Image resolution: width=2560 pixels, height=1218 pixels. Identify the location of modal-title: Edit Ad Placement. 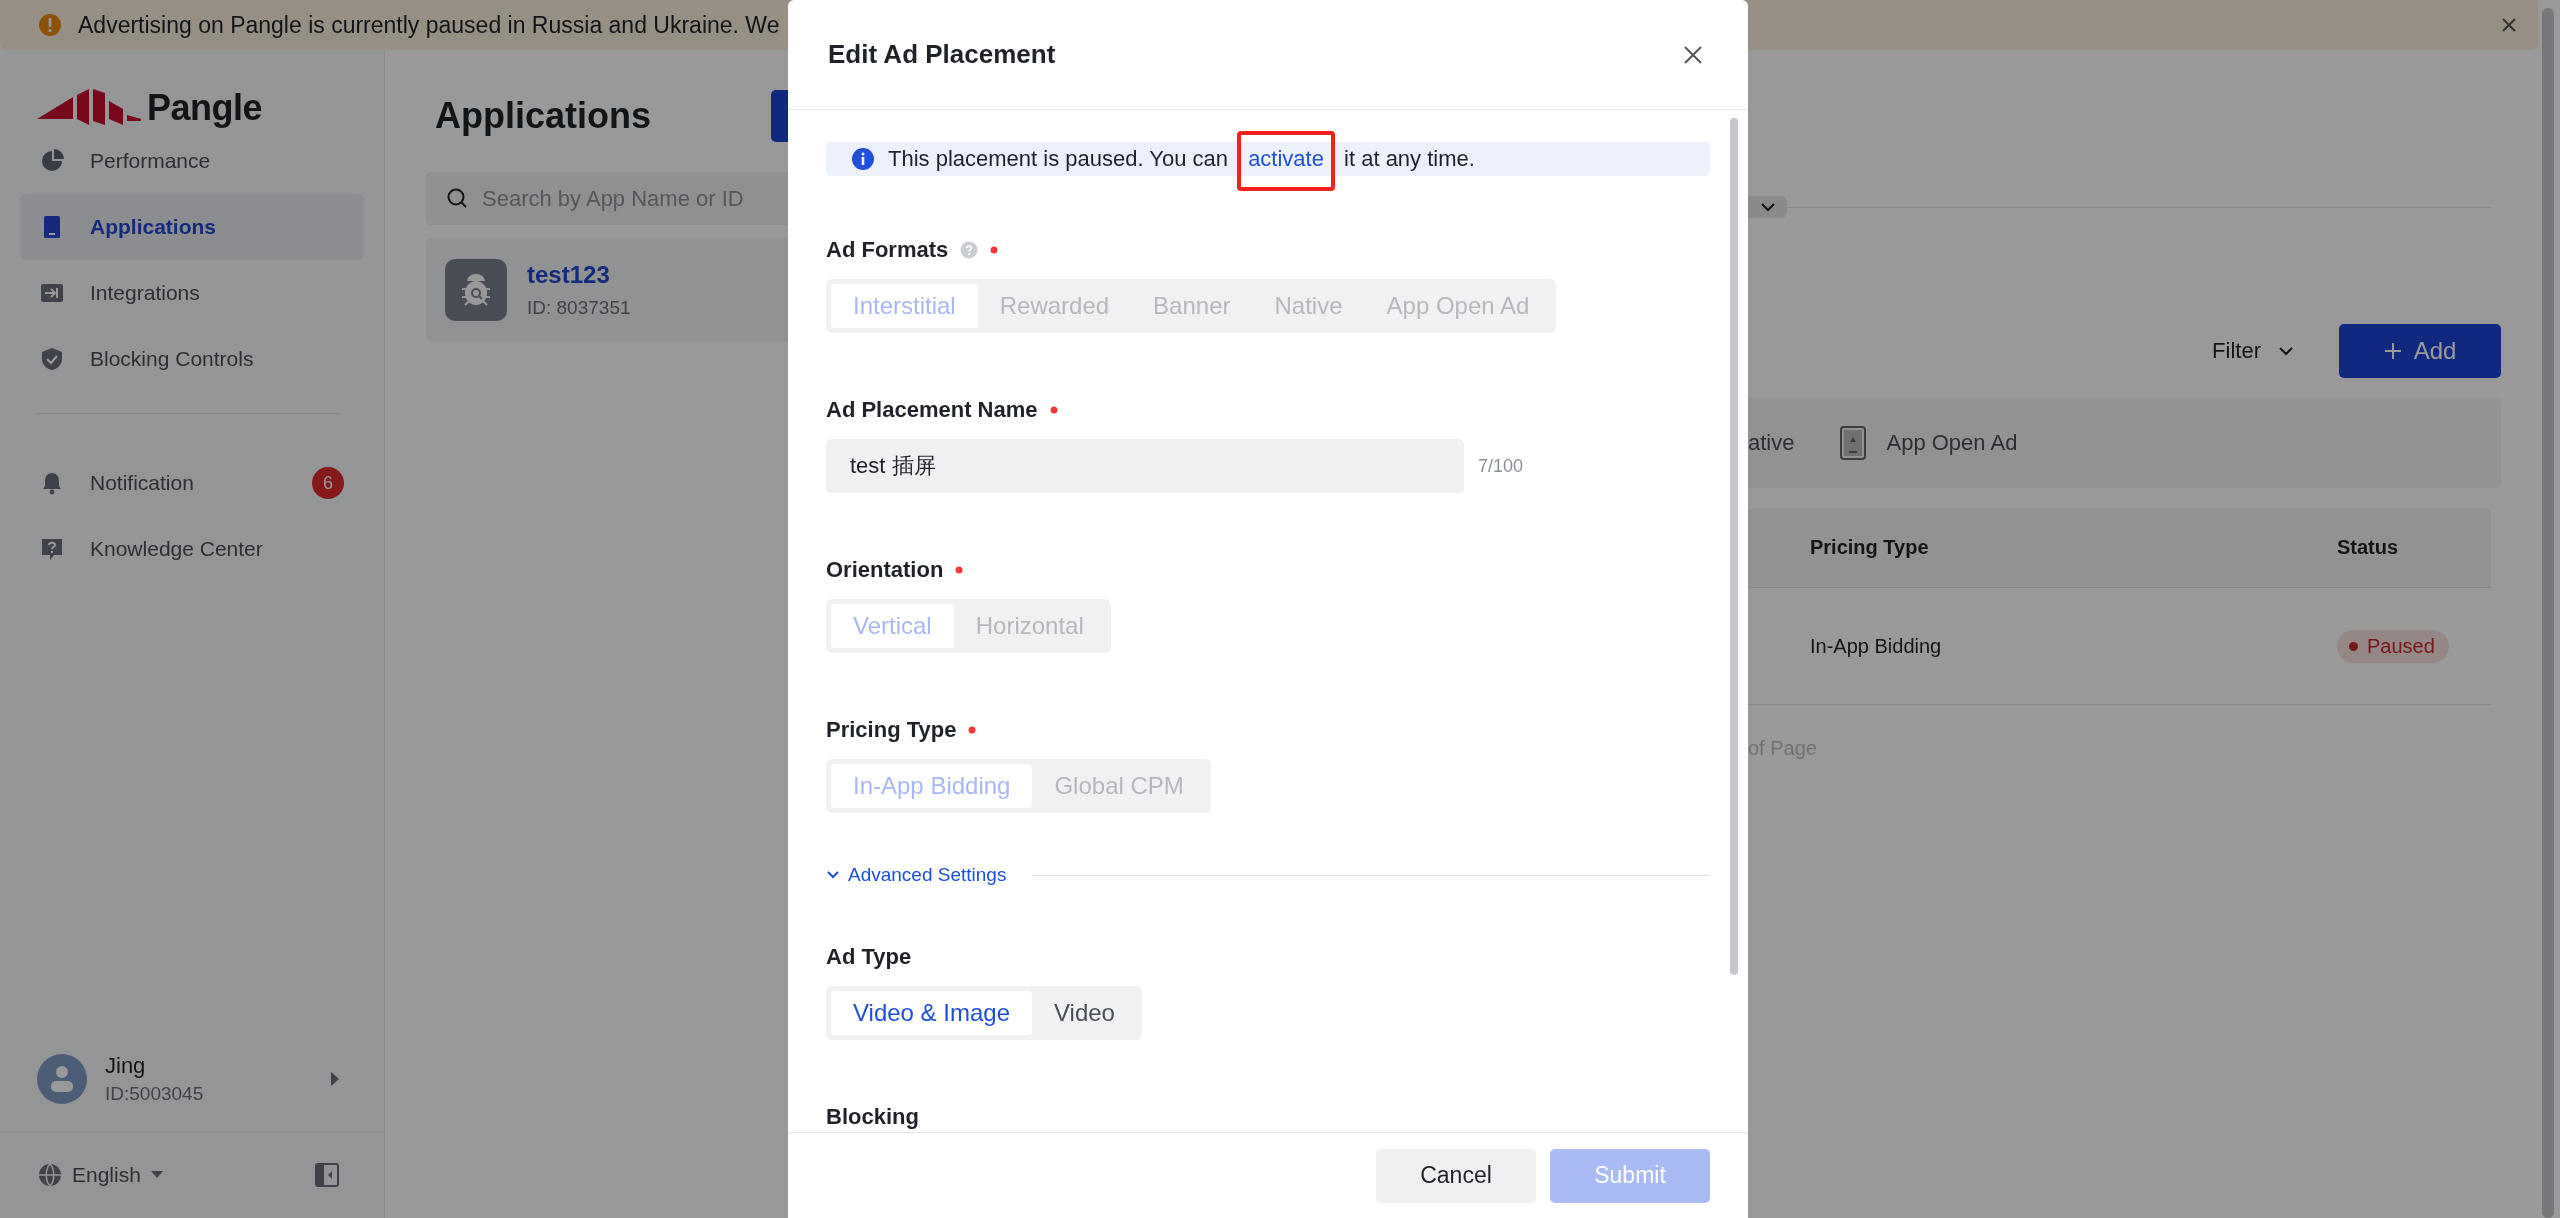
(942, 54).